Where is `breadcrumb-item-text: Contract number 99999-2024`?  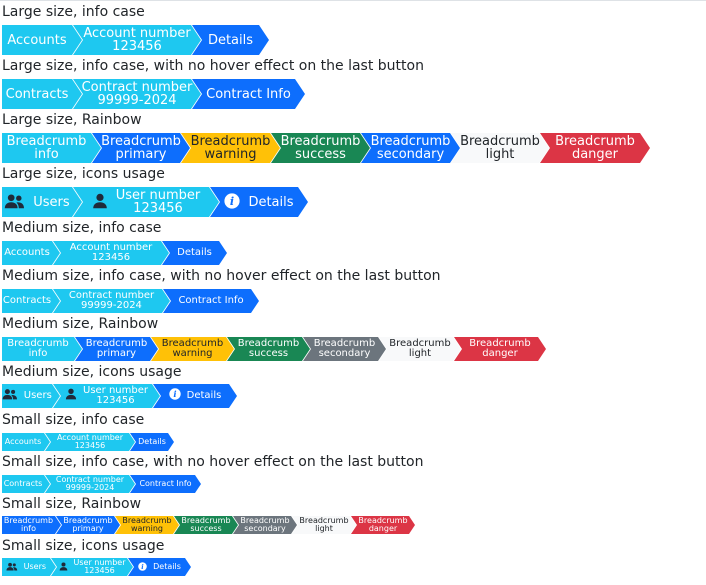 breadcrumb-item-text: Contract number 99999-2024 is located at coordinates (137, 94).